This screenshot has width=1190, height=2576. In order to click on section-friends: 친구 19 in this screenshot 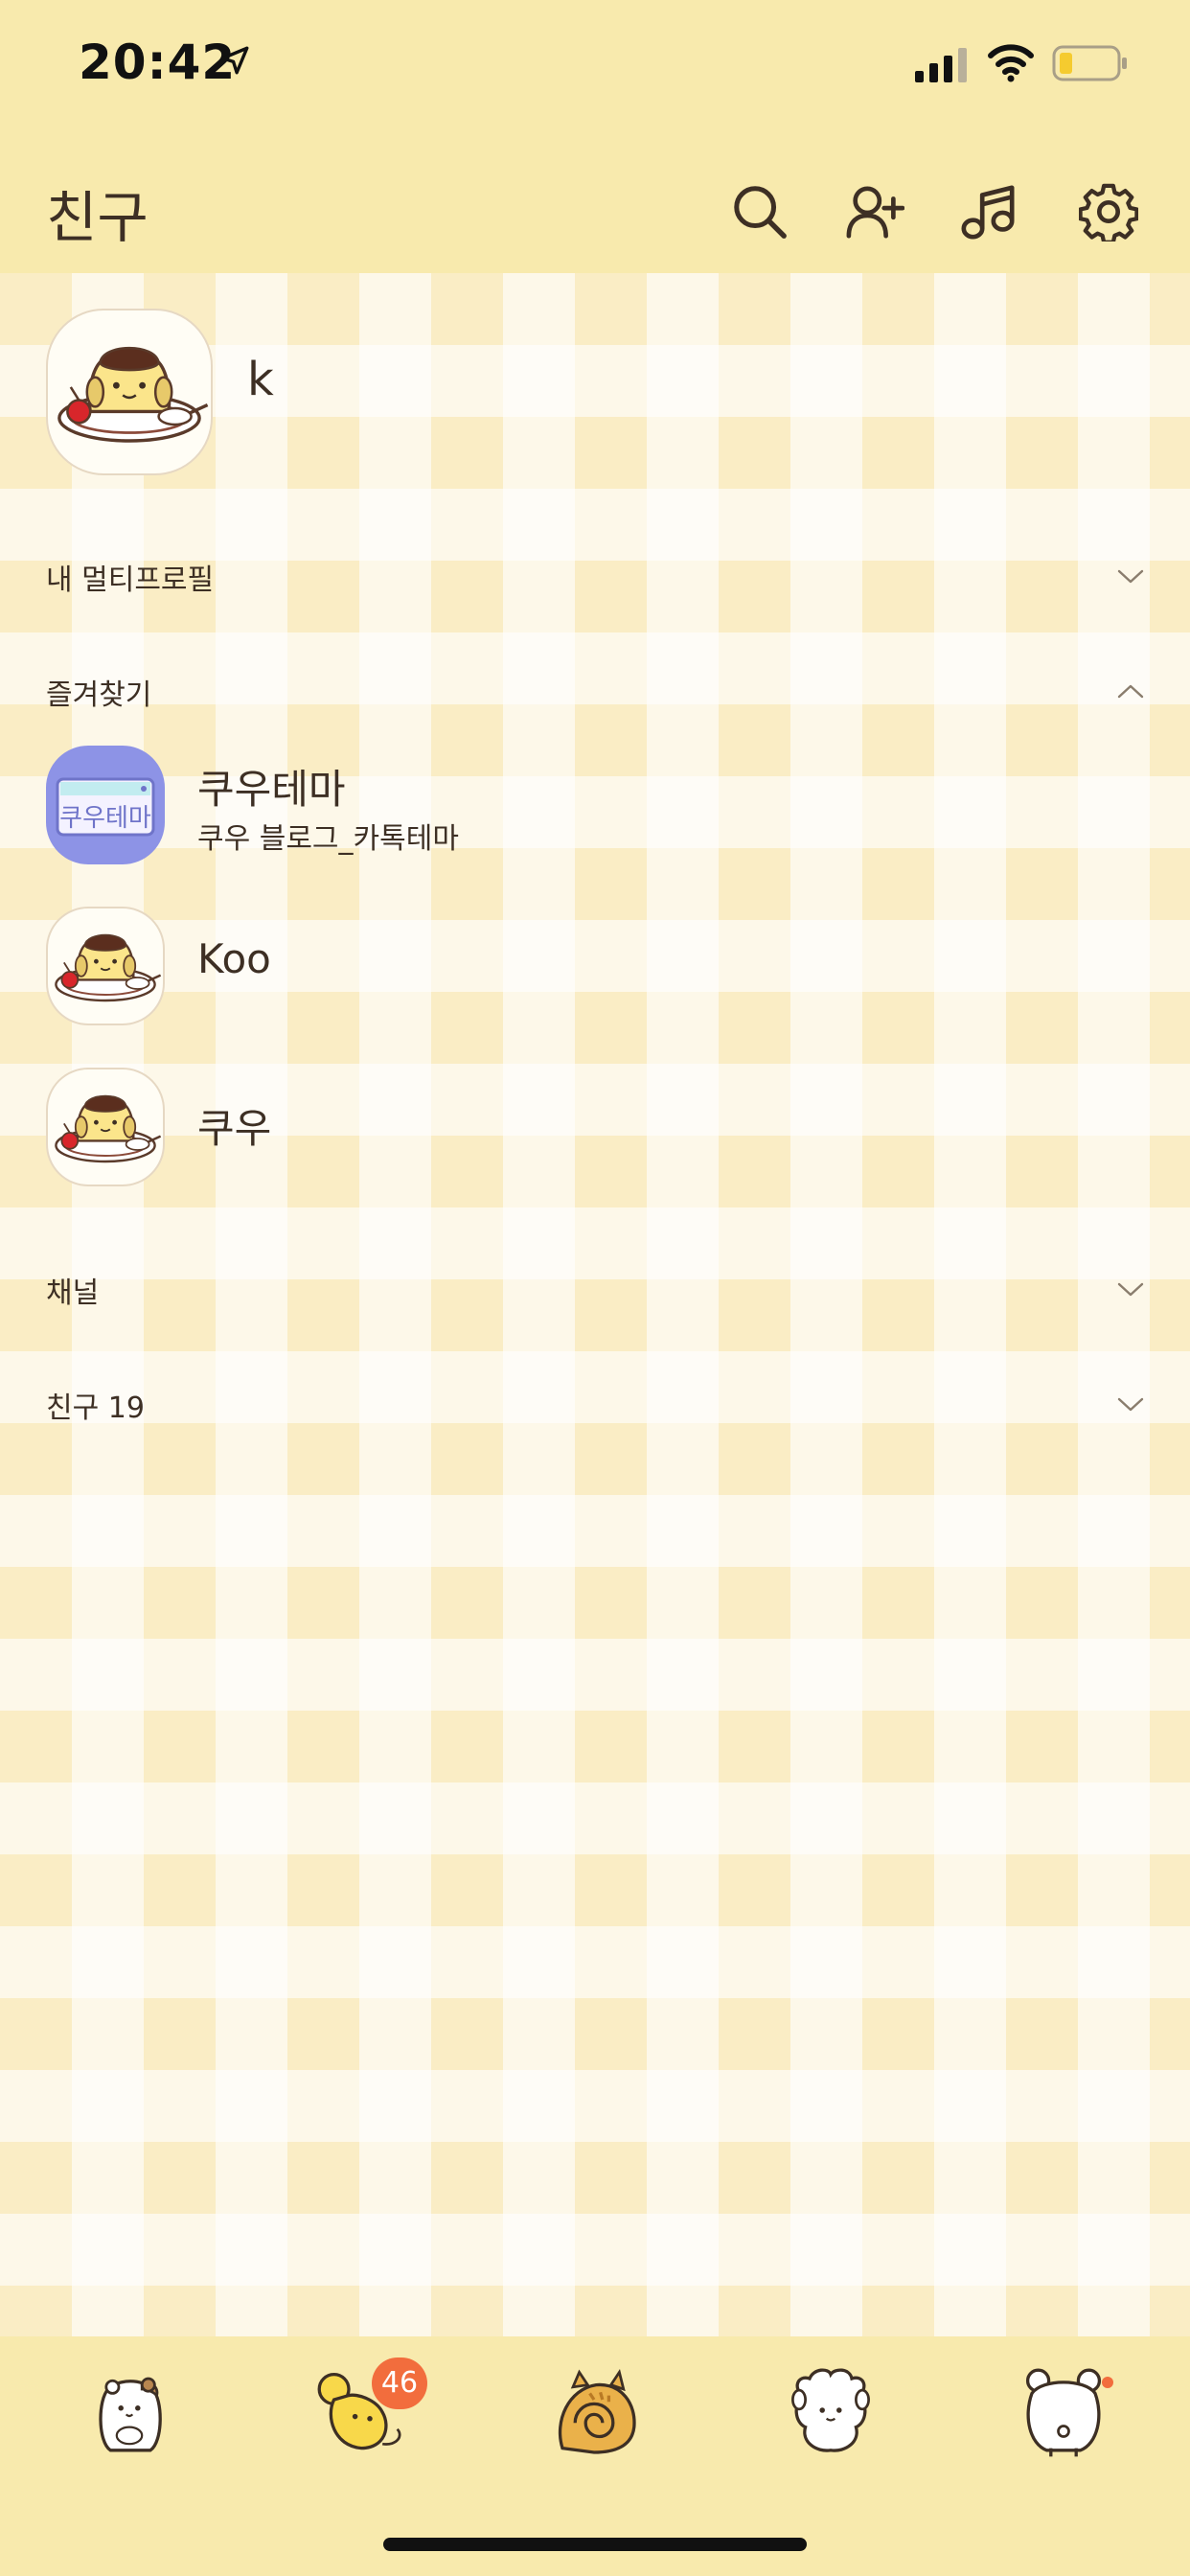, I will do `click(597, 1403)`.